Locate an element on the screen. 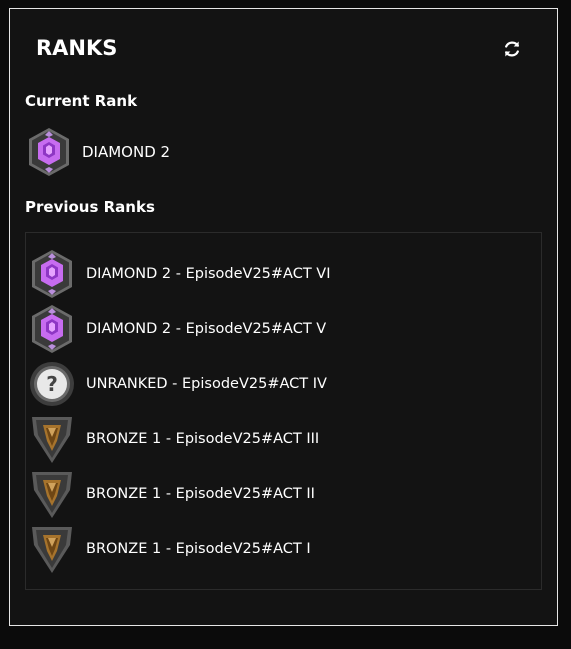 The image size is (571, 649). bottom-strip is located at coordinates (285, 638).